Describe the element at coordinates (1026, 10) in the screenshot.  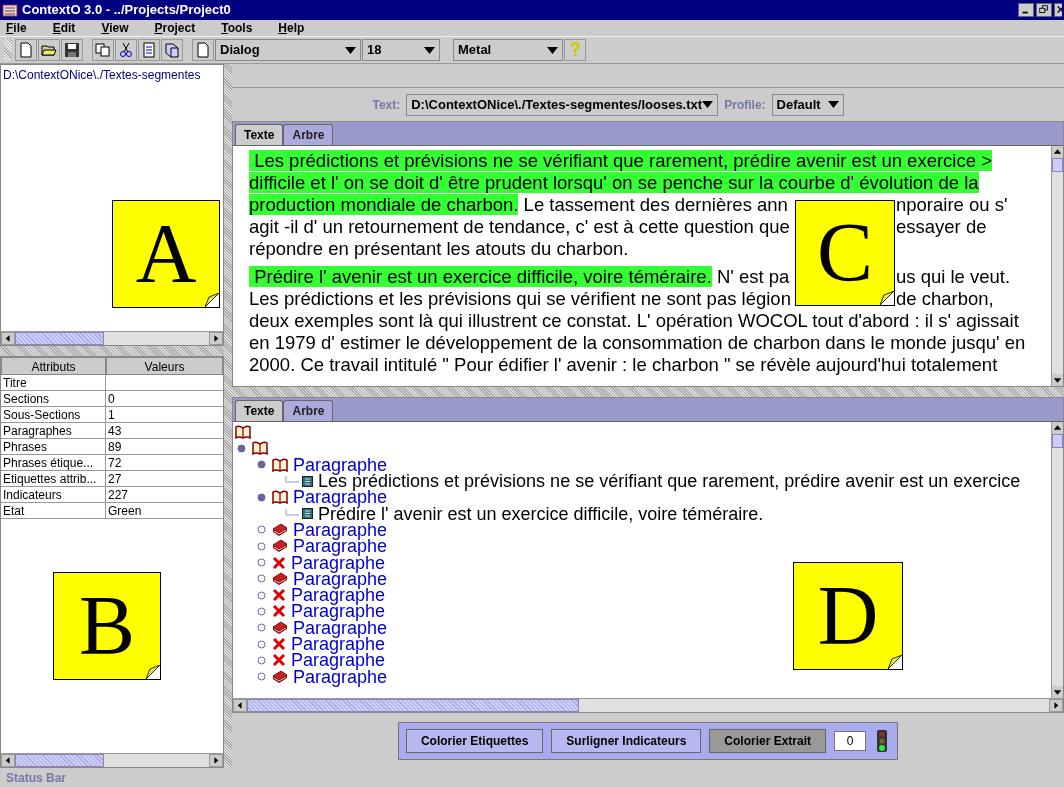
I see `minimize-icon` at that location.